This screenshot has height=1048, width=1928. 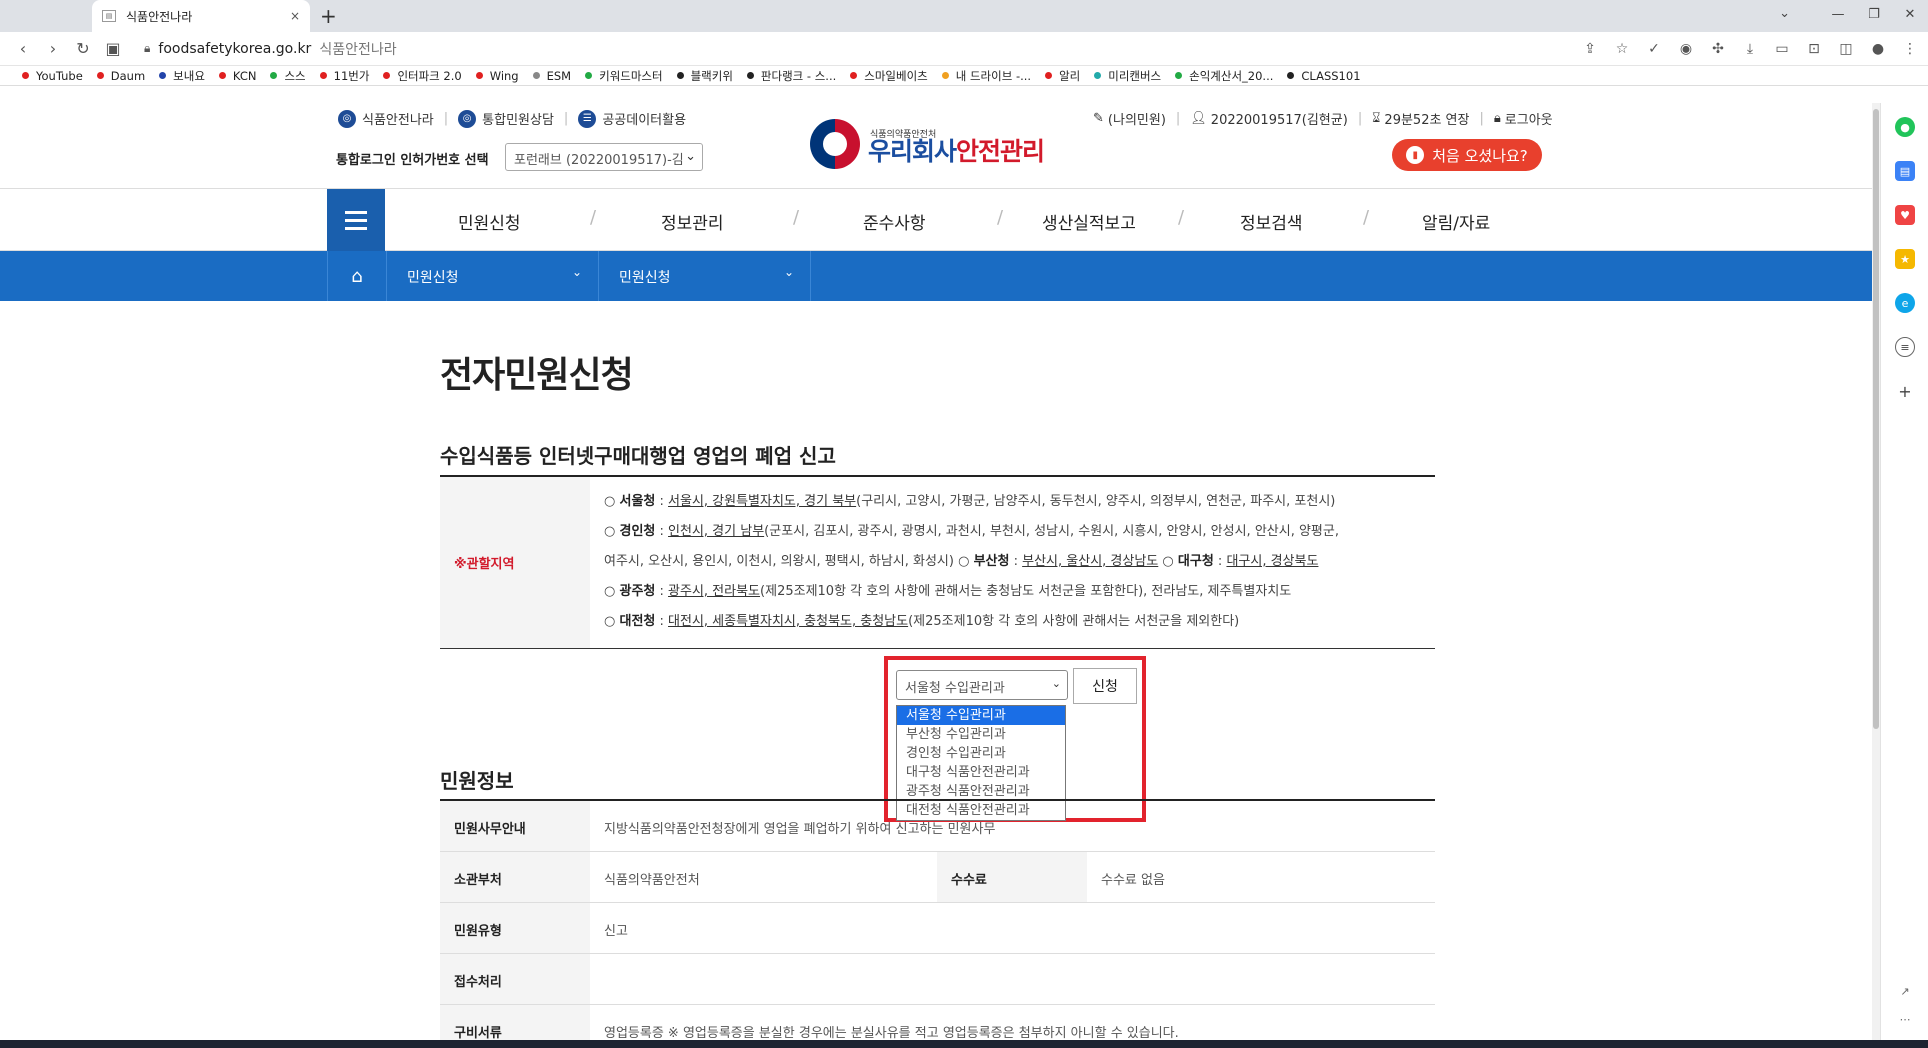 What do you see at coordinates (295, 16) in the screenshot?
I see `tab-close-icon: ×` at bounding box center [295, 16].